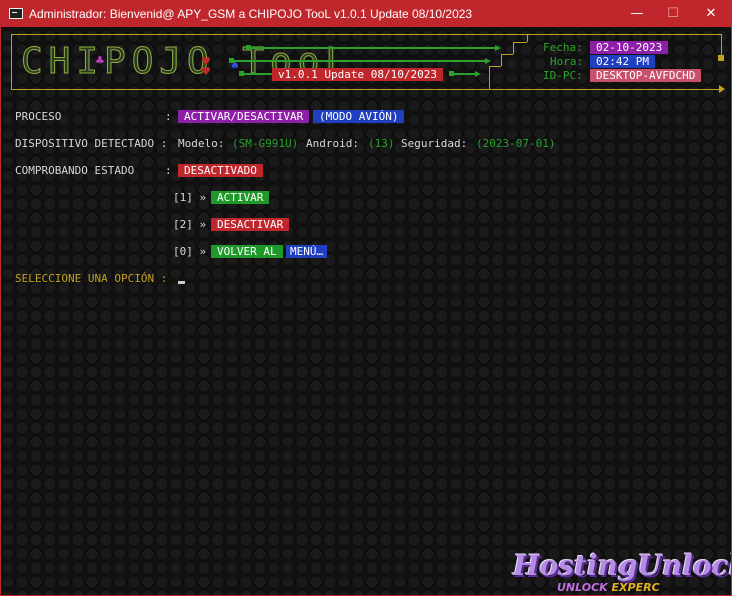  Describe the element at coordinates (357, 74) in the screenshot. I see `version-label: v1.0.1 Update 08/10/2023` at that location.